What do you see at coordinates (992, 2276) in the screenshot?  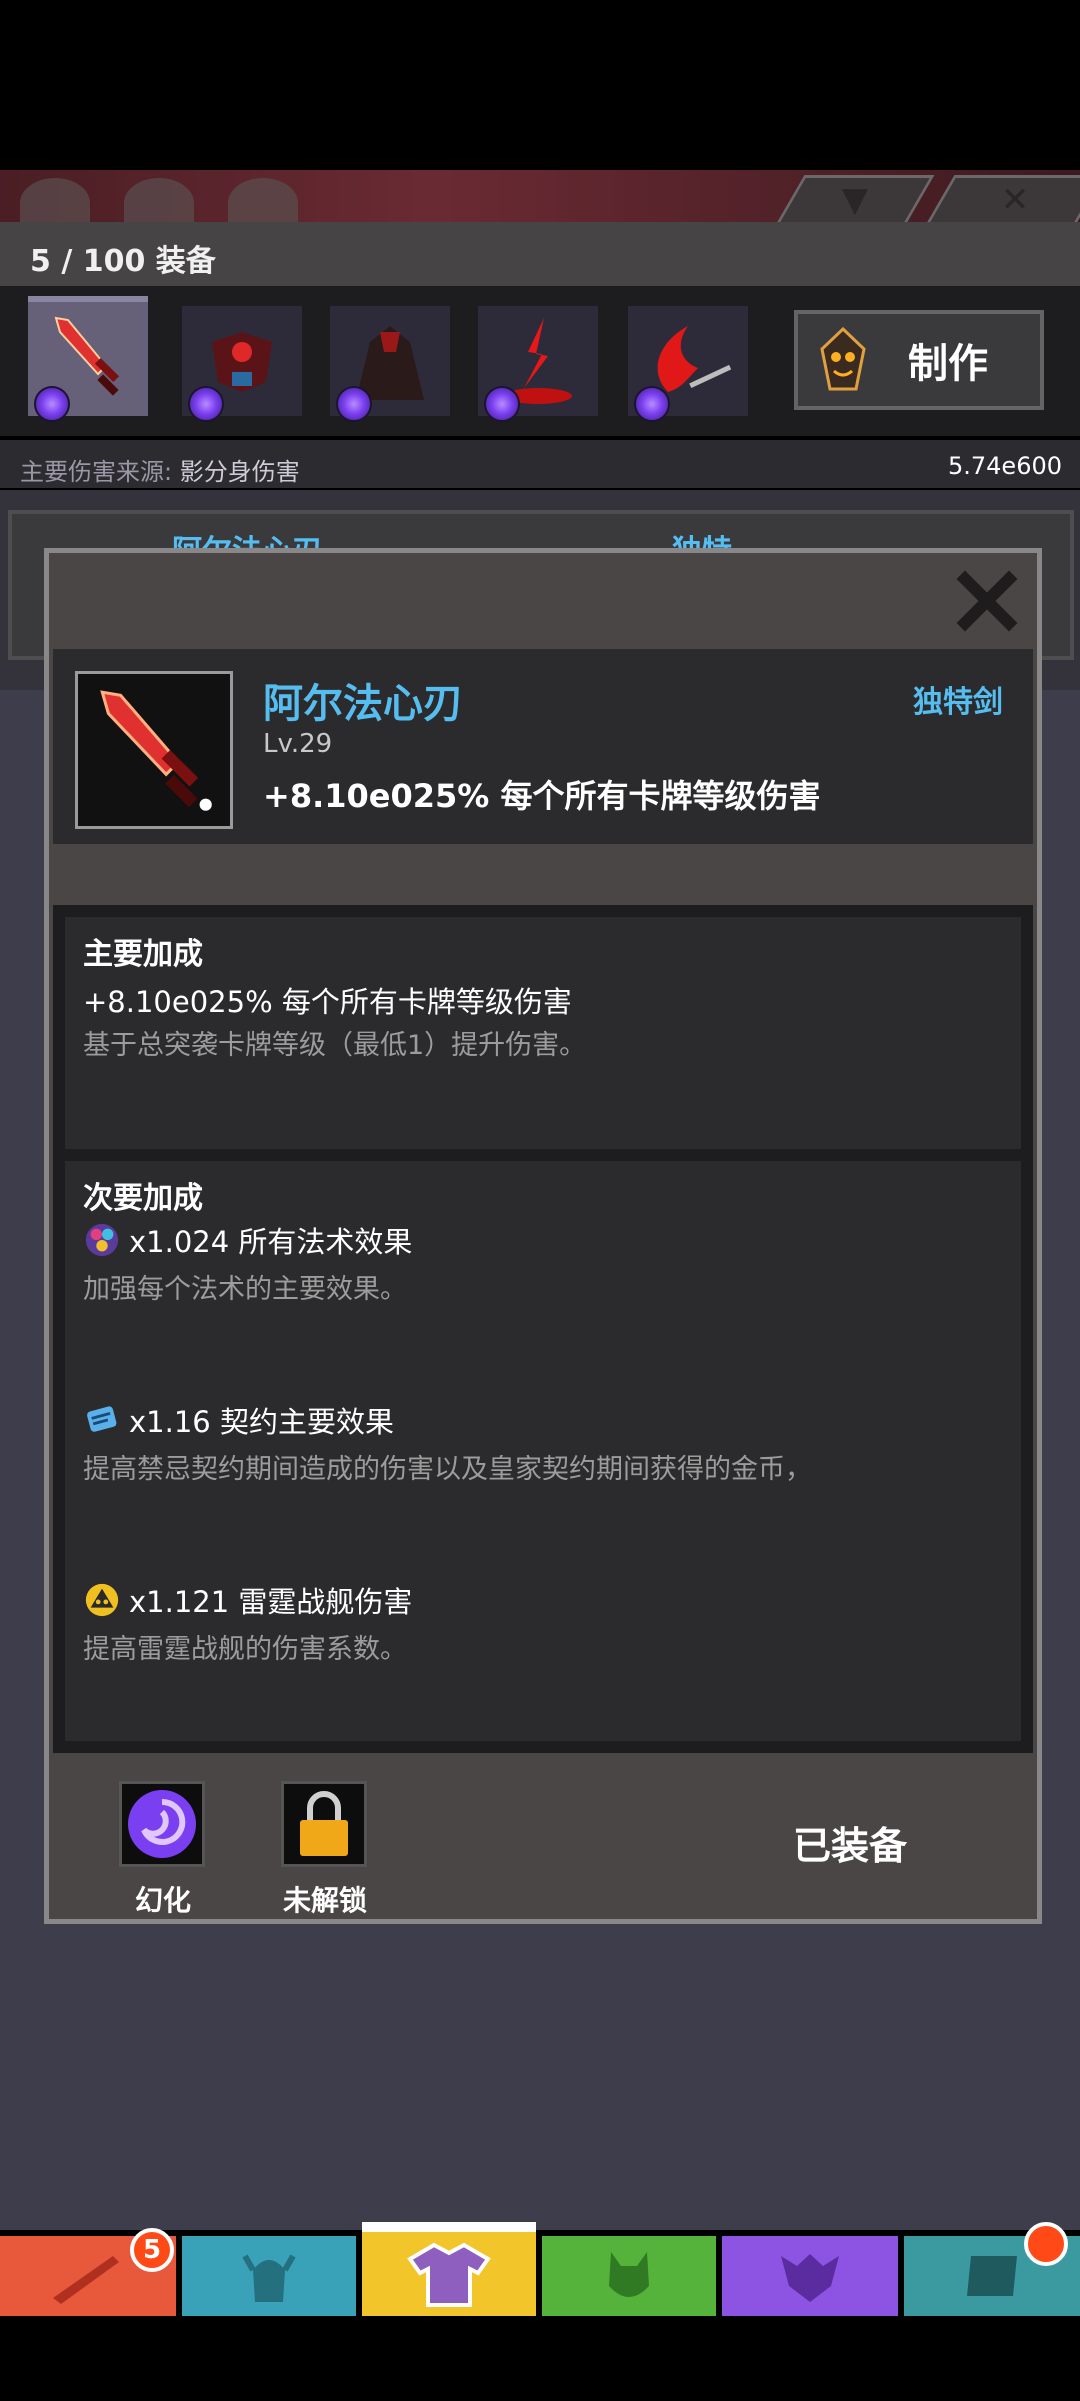 I see `quest-scroll-icon` at bounding box center [992, 2276].